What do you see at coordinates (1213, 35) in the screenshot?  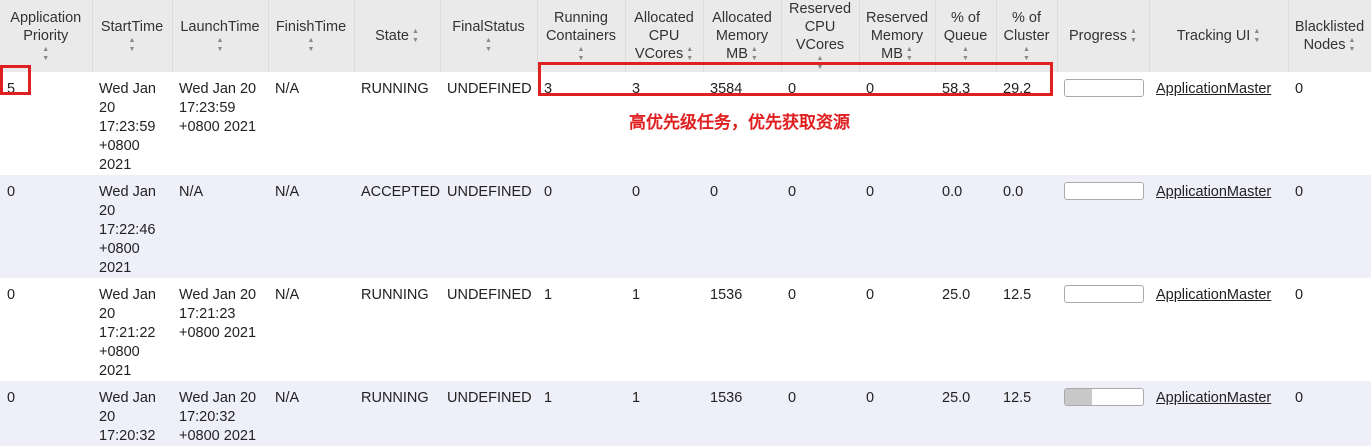 I see `column-header-label: Tracking UI` at bounding box center [1213, 35].